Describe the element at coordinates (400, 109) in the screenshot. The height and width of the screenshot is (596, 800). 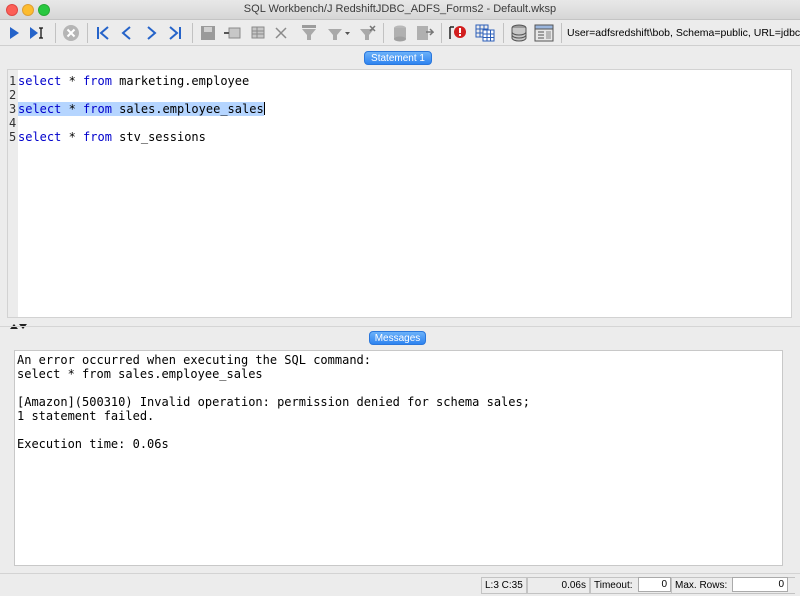
I see `code-line-selected: 3 select * from sales.employee_sales` at that location.